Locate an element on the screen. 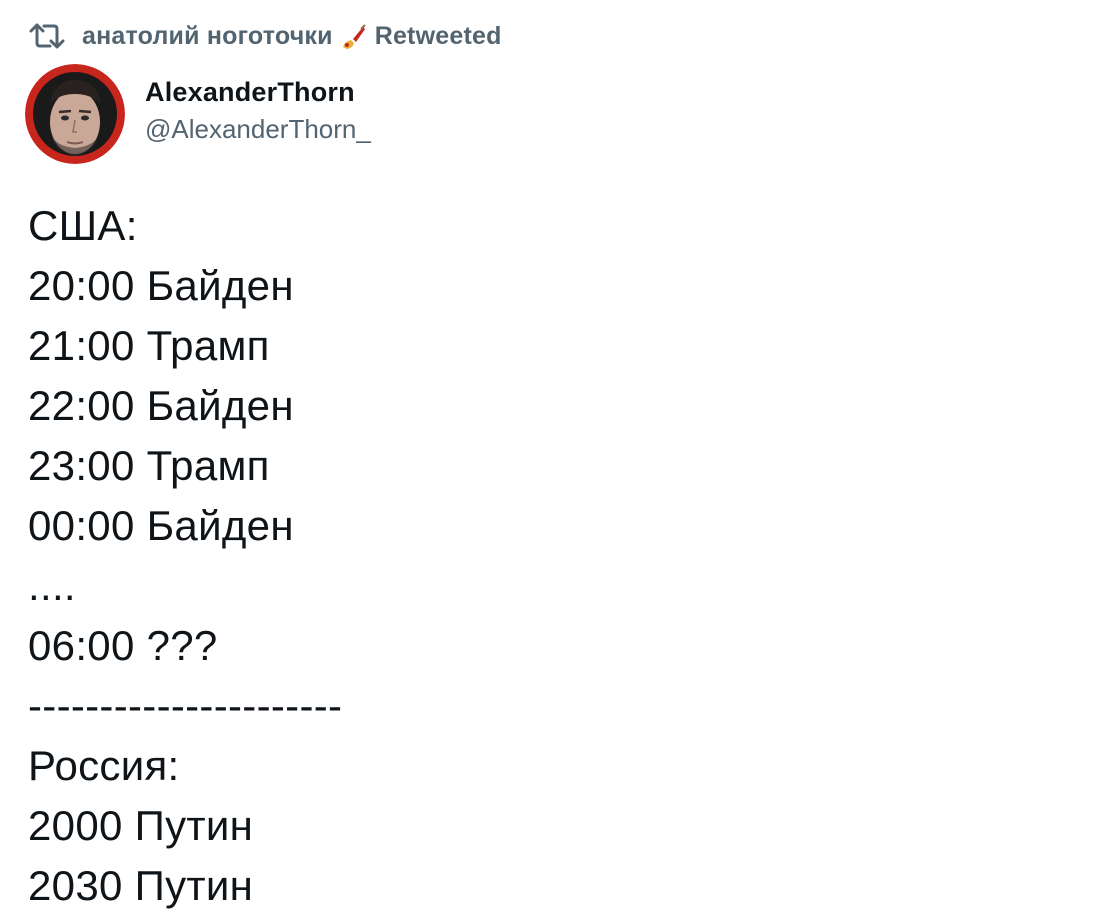  nail-polish-icon is located at coordinates (354, 36).